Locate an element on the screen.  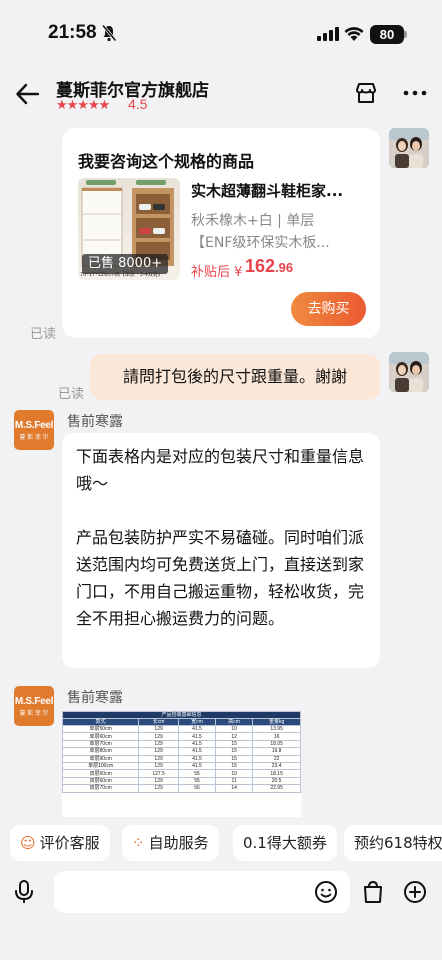
table-cell: 单层90cm is located at coordinates (101, 758).